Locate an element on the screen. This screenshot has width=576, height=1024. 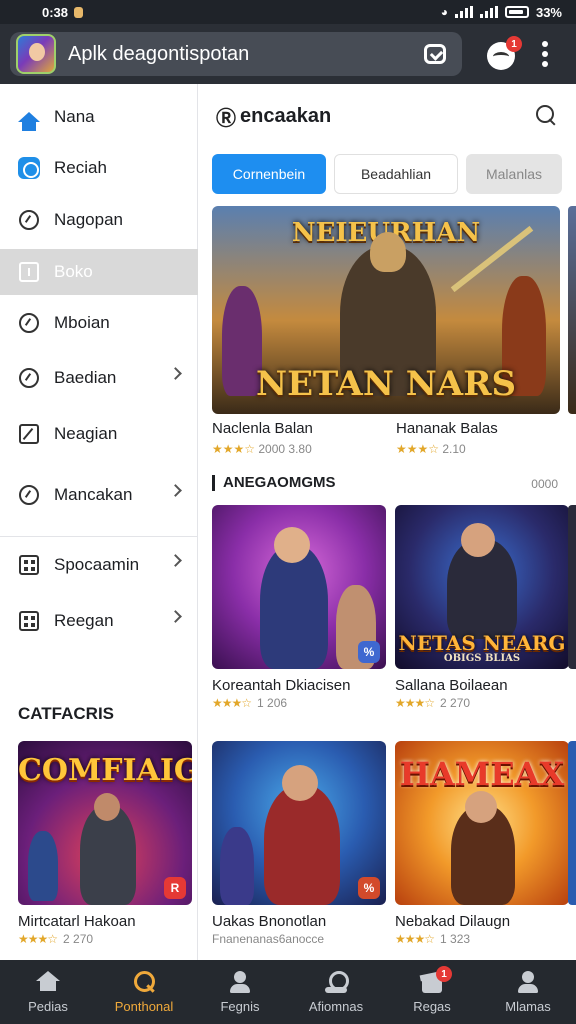
edit-icon is located at coordinates (29, 434).